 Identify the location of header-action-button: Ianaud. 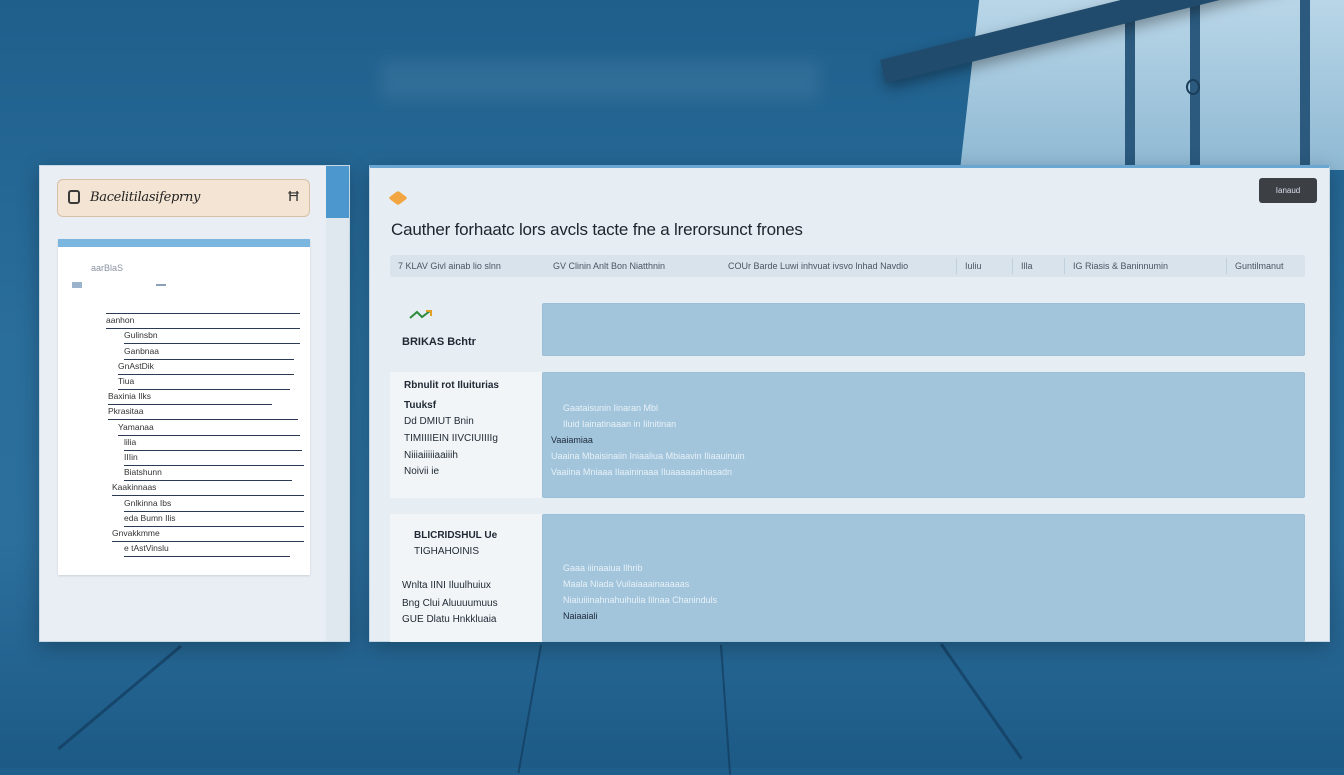
(1288, 190).